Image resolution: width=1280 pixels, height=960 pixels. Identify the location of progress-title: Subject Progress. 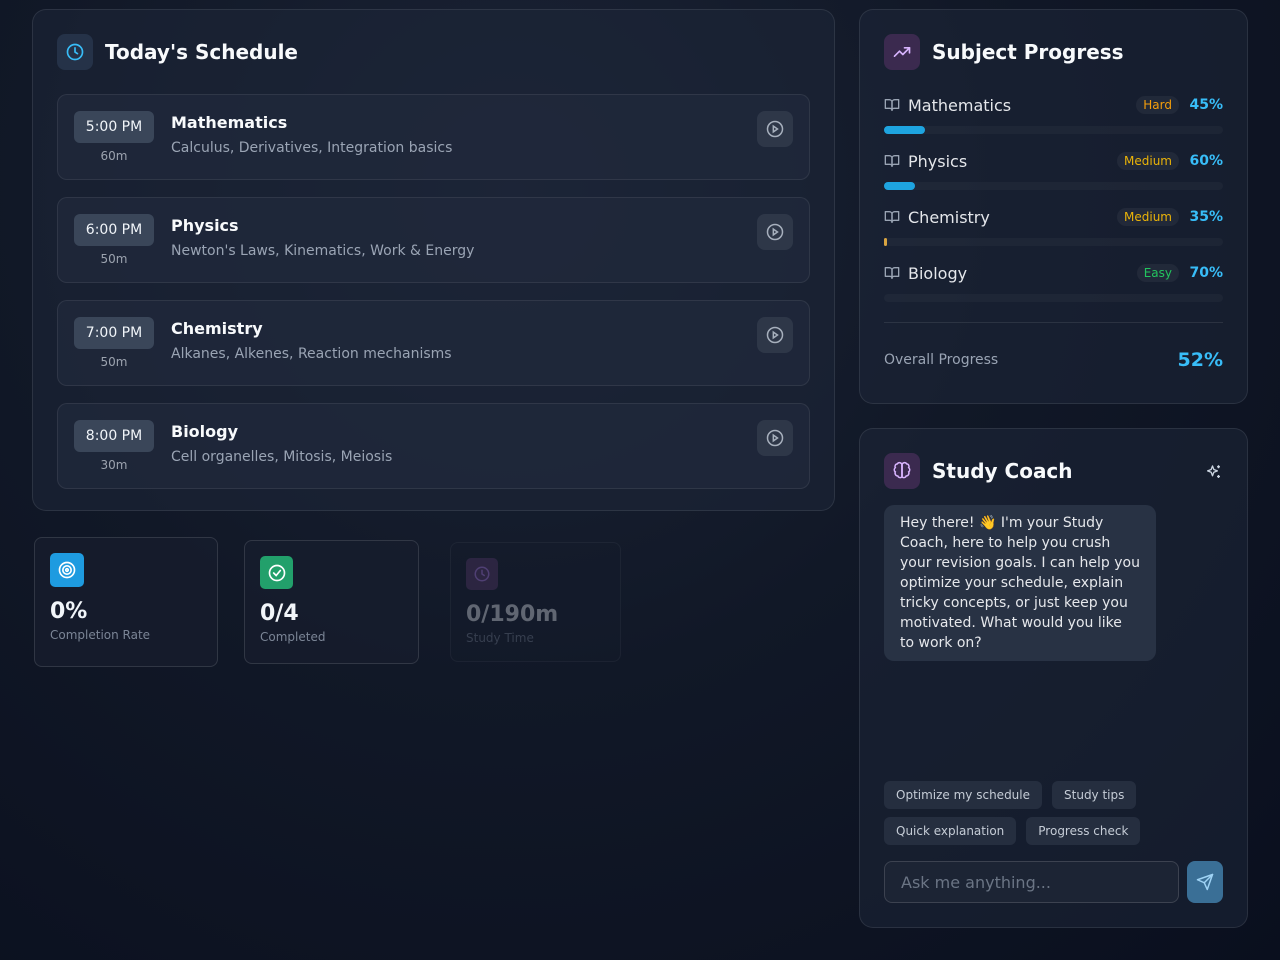
(1028, 52).